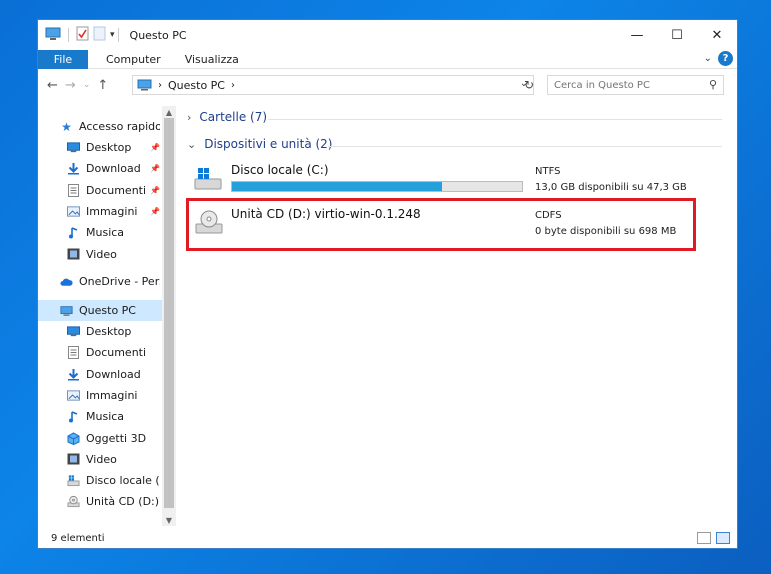 The width and height of the screenshot is (771, 574). I want to click on drive-filesystem: NTFS, so click(548, 171).